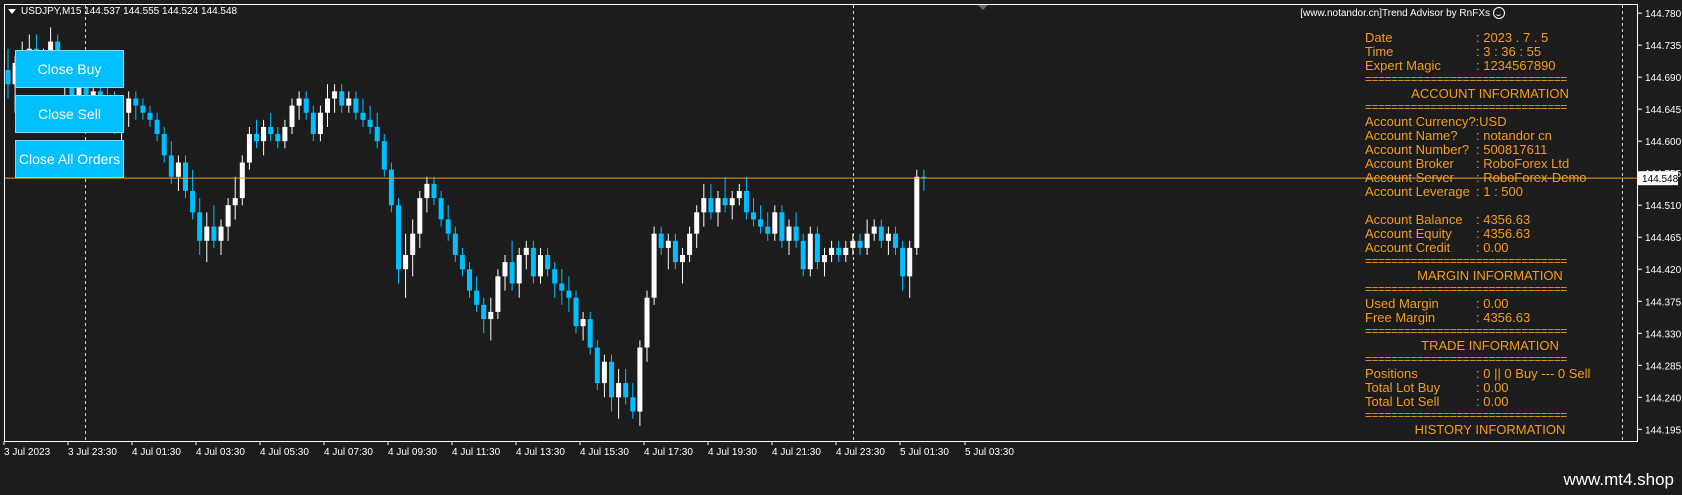  I want to click on price-tick-label: 144.645, so click(1663, 110).